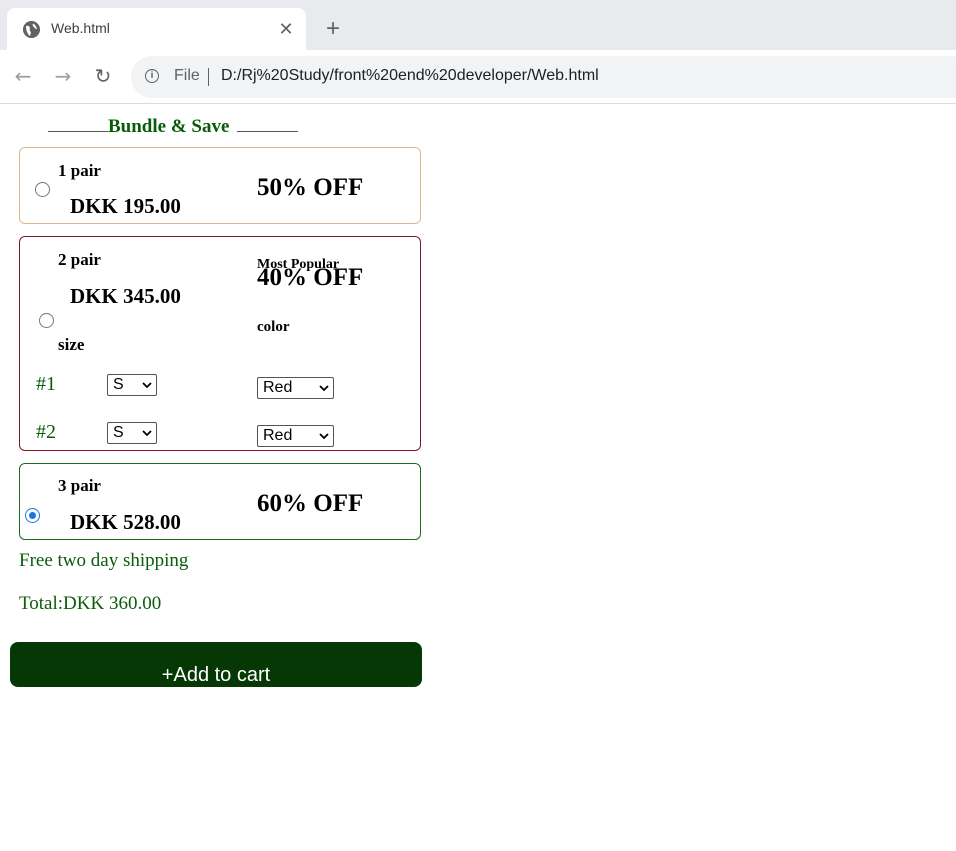 The image size is (956, 851). Describe the element at coordinates (79, 170) in the screenshot. I see `offer-pair-label: 1 pair` at that location.